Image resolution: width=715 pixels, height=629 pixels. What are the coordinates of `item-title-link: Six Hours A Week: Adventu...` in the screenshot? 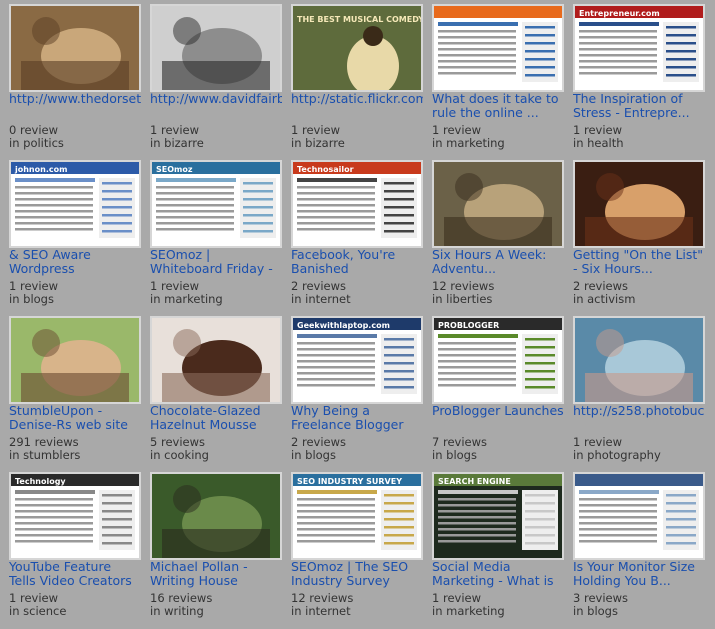 It's located at (498, 263).